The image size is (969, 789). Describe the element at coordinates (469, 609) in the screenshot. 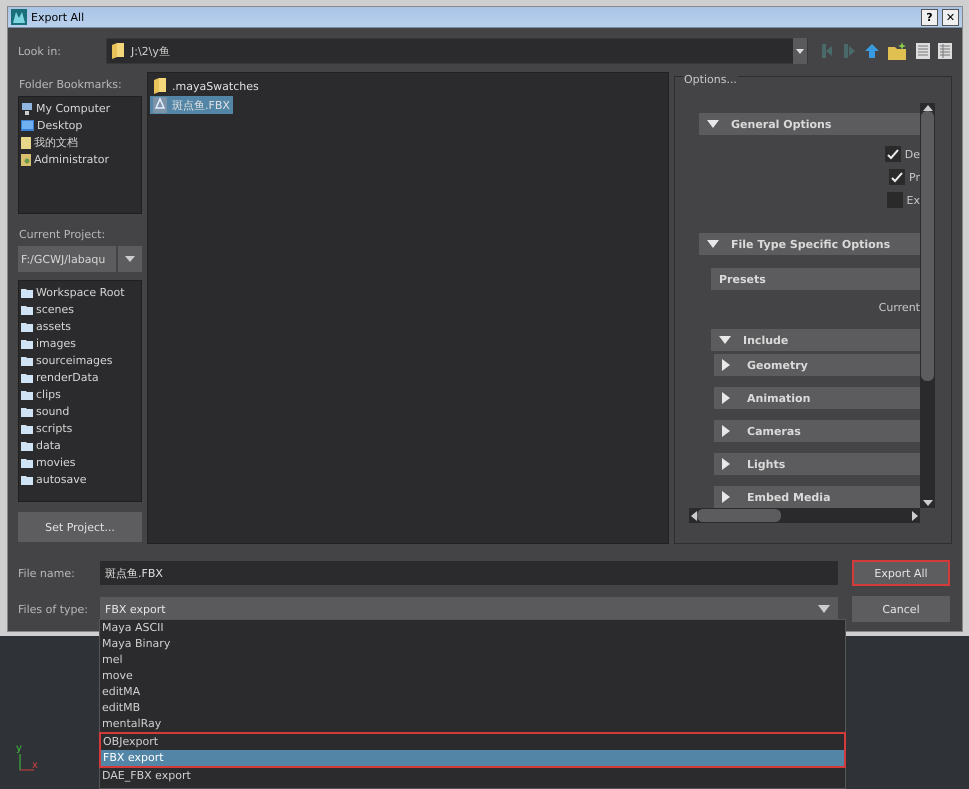

I see `file-type-combo: FBX export` at that location.